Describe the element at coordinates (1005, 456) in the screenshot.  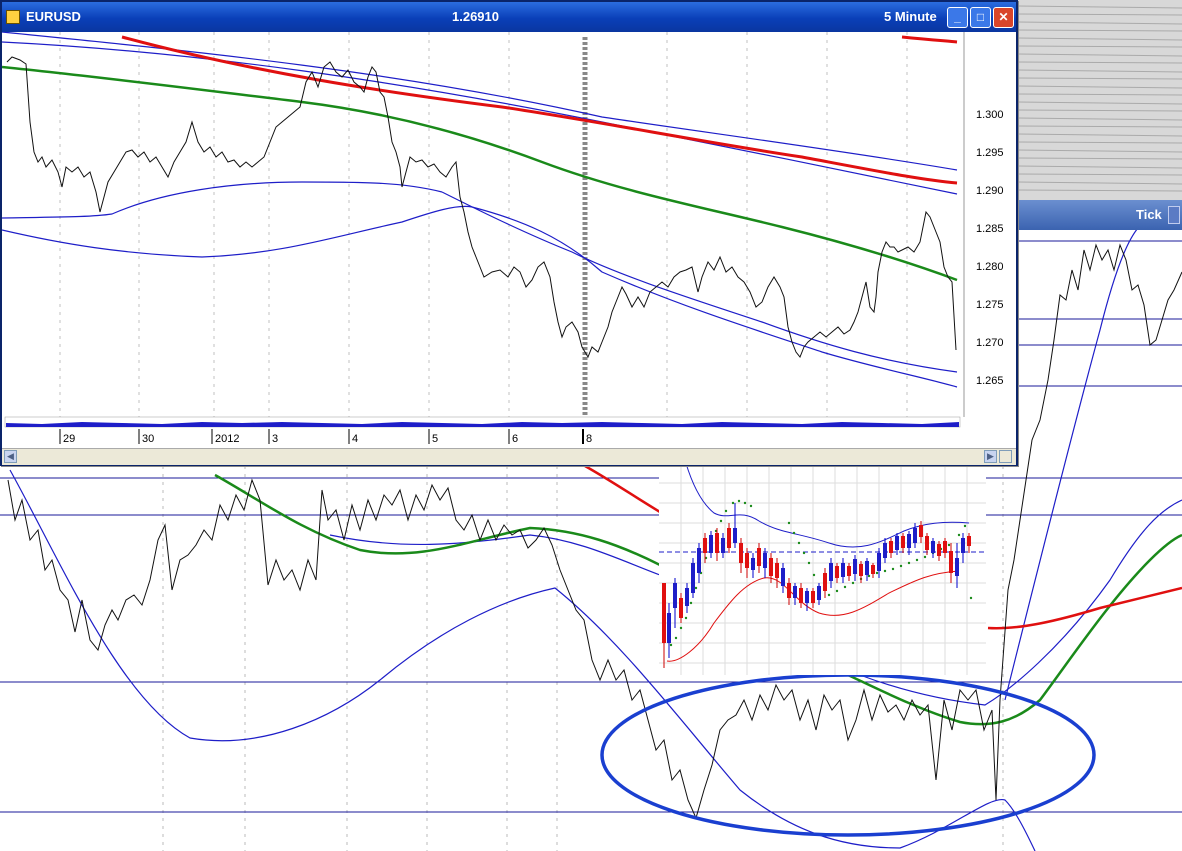
I see `window-resize-icon` at that location.